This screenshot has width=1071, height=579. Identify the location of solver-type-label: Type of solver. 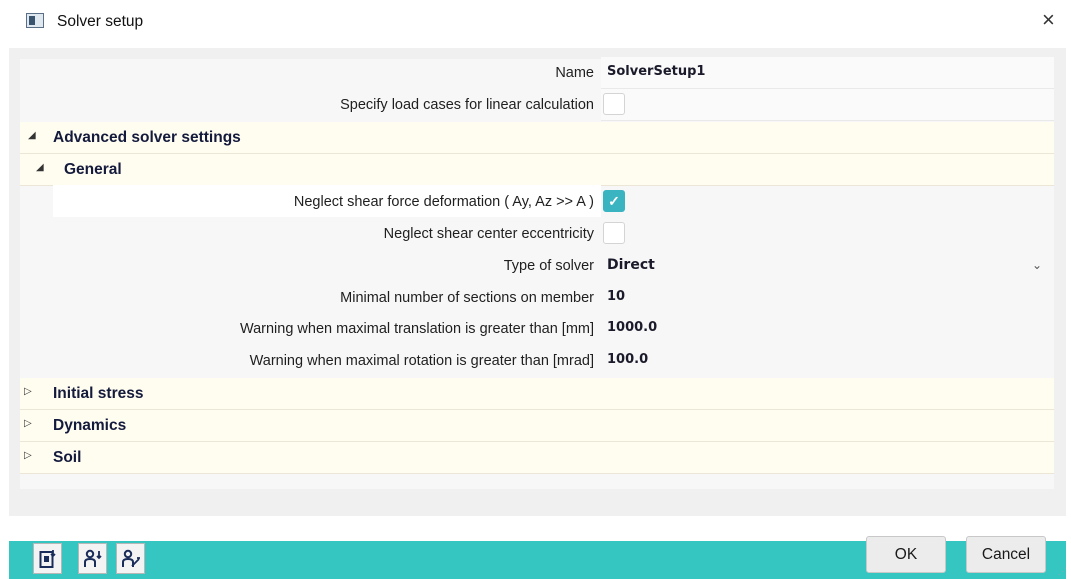
(548, 266).